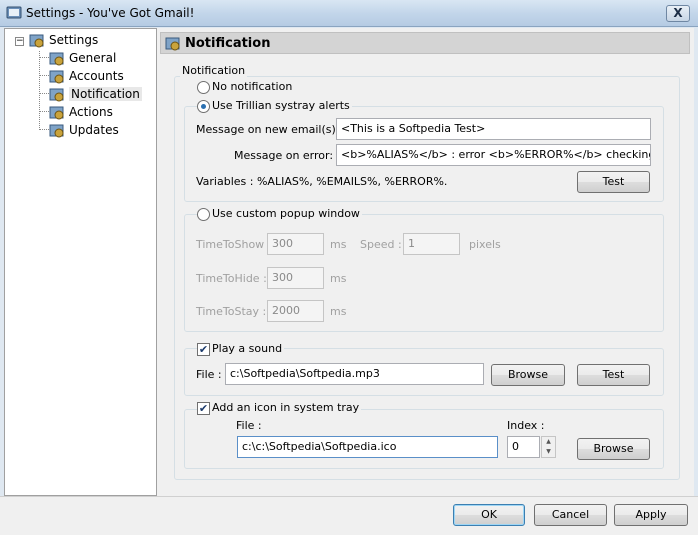  What do you see at coordinates (286, 408) in the screenshot?
I see `tray-icon-label: Add an icon in system tray` at bounding box center [286, 408].